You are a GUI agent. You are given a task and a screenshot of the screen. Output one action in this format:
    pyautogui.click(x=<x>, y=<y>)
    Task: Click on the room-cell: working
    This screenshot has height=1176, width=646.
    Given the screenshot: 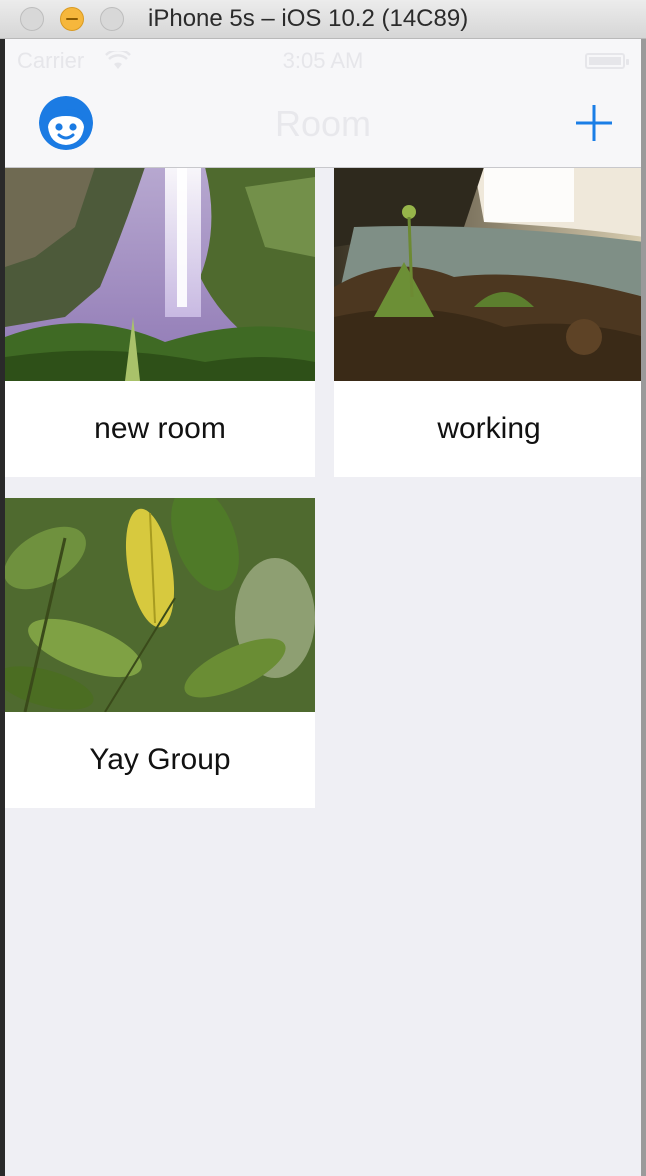 What is the action you would take?
    pyautogui.click(x=487, y=322)
    